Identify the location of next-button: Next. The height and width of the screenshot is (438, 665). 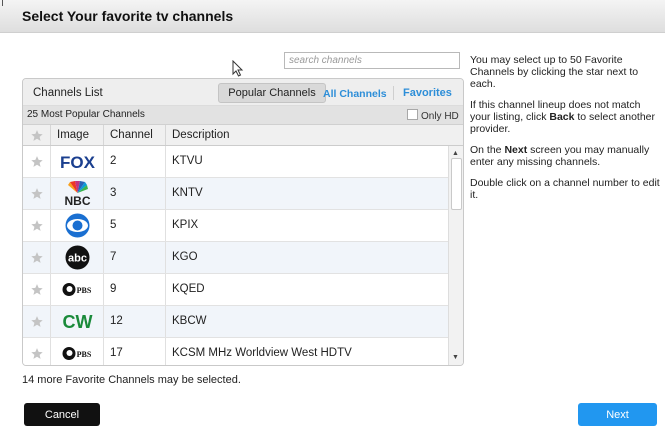
(617, 414).